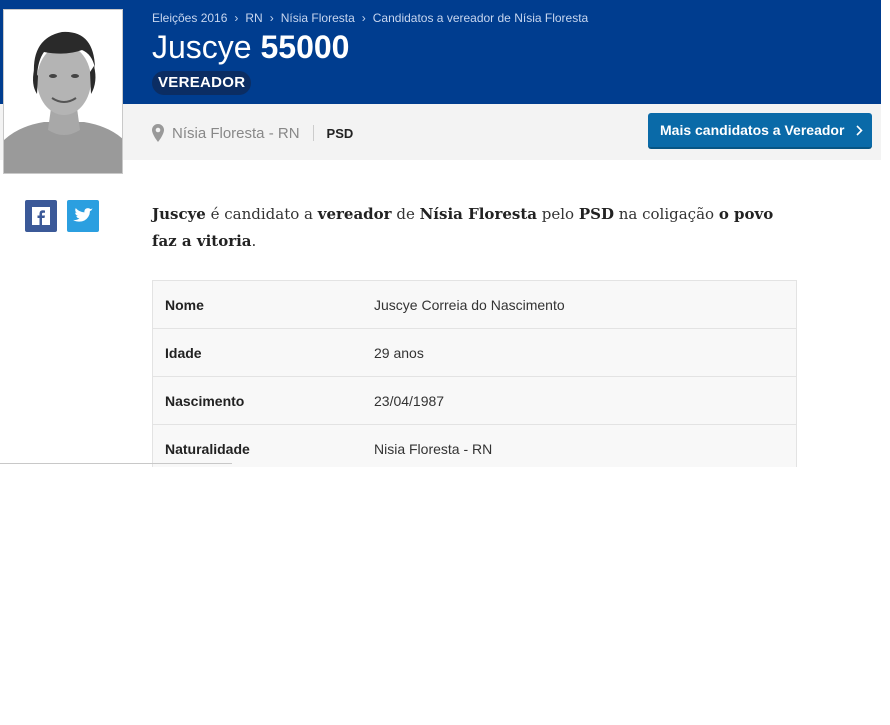 This screenshot has width=890, height=725. Describe the element at coordinates (596, 214) in the screenshot. I see `summary-party: PSD` at that location.